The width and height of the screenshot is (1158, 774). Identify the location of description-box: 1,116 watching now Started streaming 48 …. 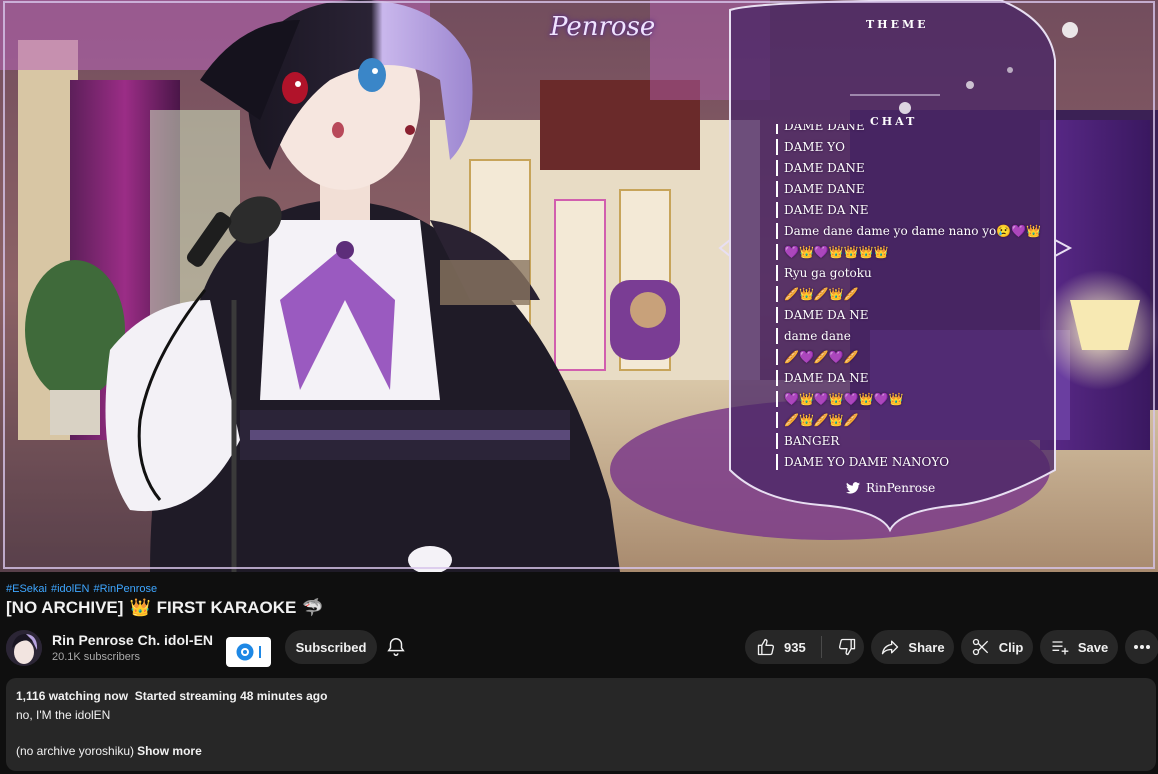
(581, 724).